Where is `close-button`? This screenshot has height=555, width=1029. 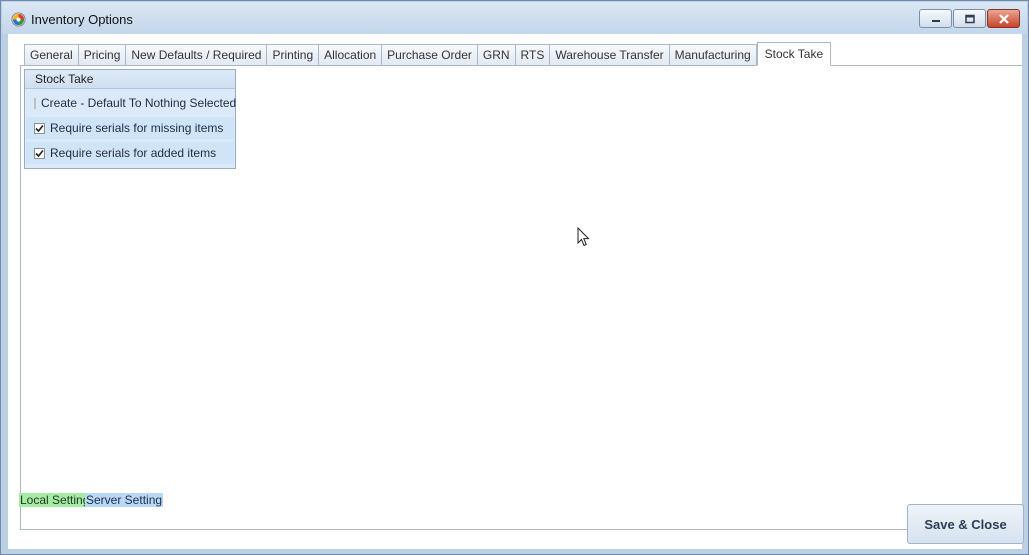
close-button is located at coordinates (1003, 18).